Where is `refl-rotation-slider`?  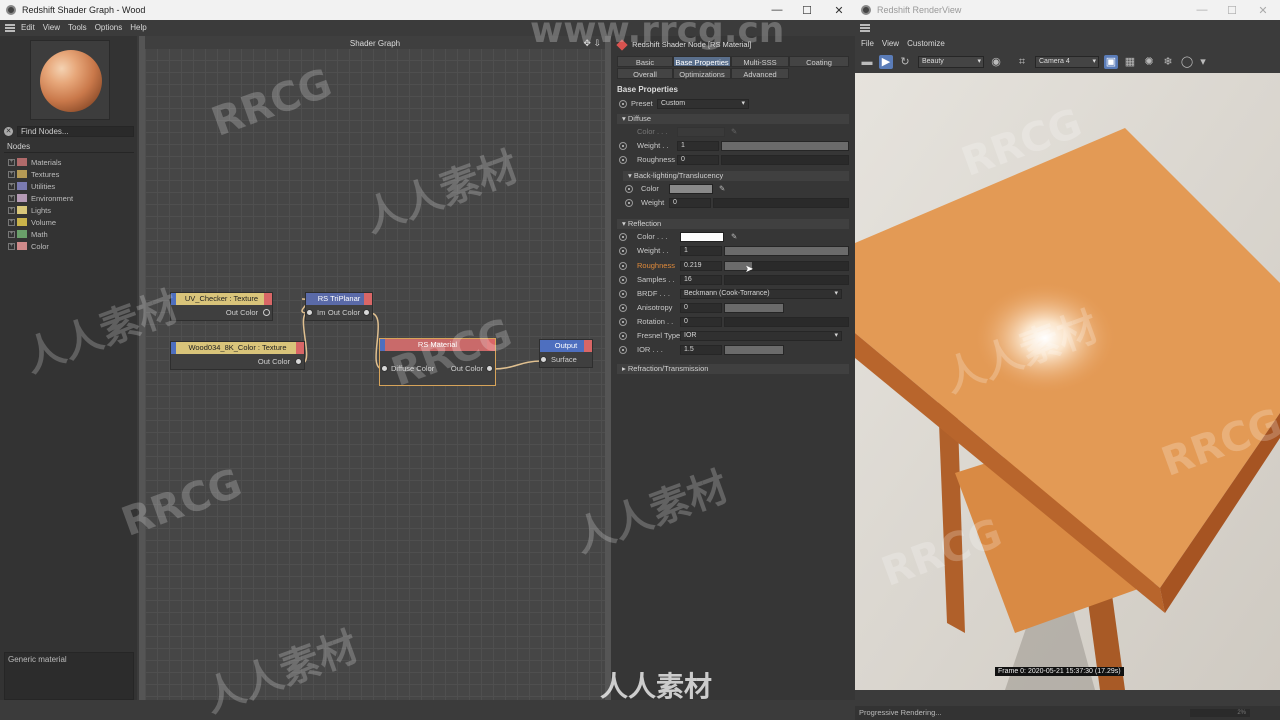
refl-rotation-slider is located at coordinates (786, 322).